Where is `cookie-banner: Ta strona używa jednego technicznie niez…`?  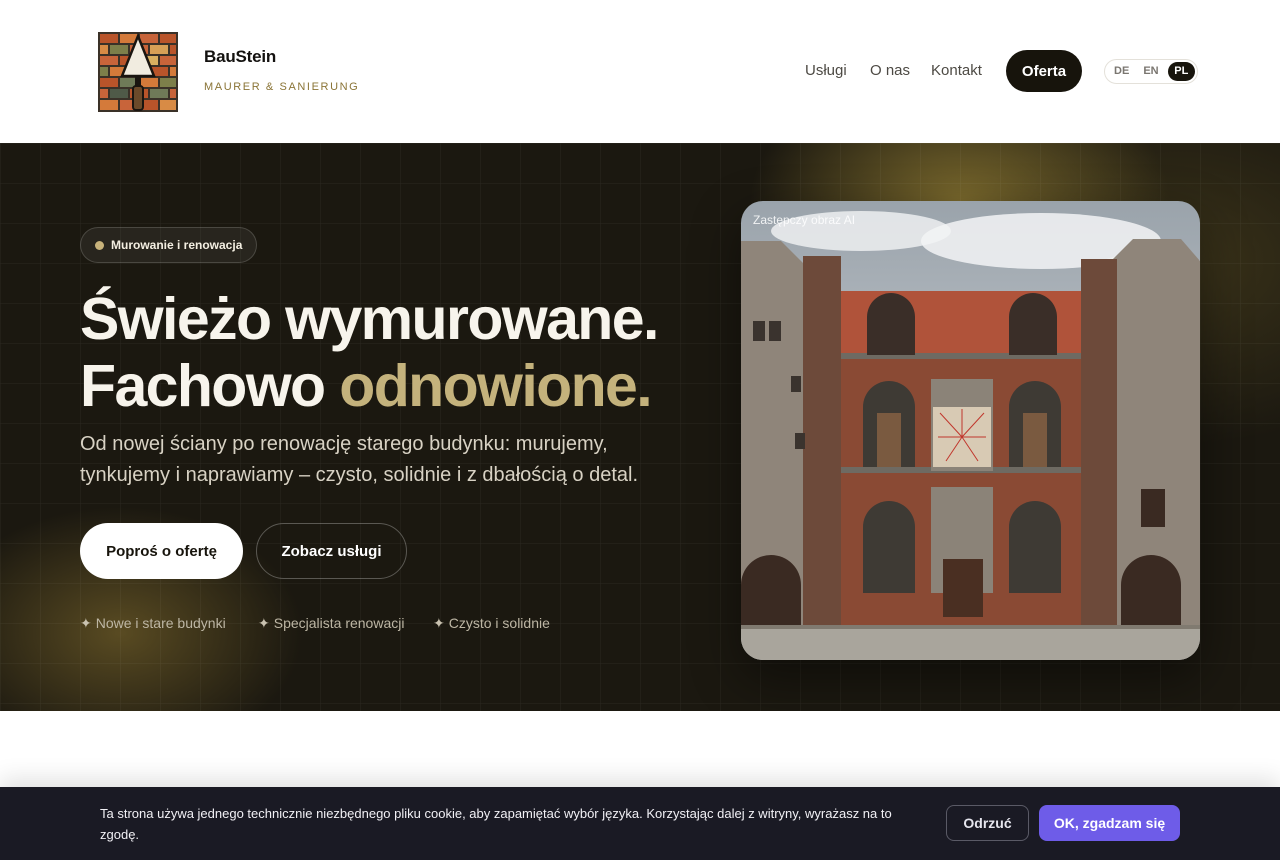 cookie-banner: Ta strona używa jednego technicznie niez… is located at coordinates (640, 823).